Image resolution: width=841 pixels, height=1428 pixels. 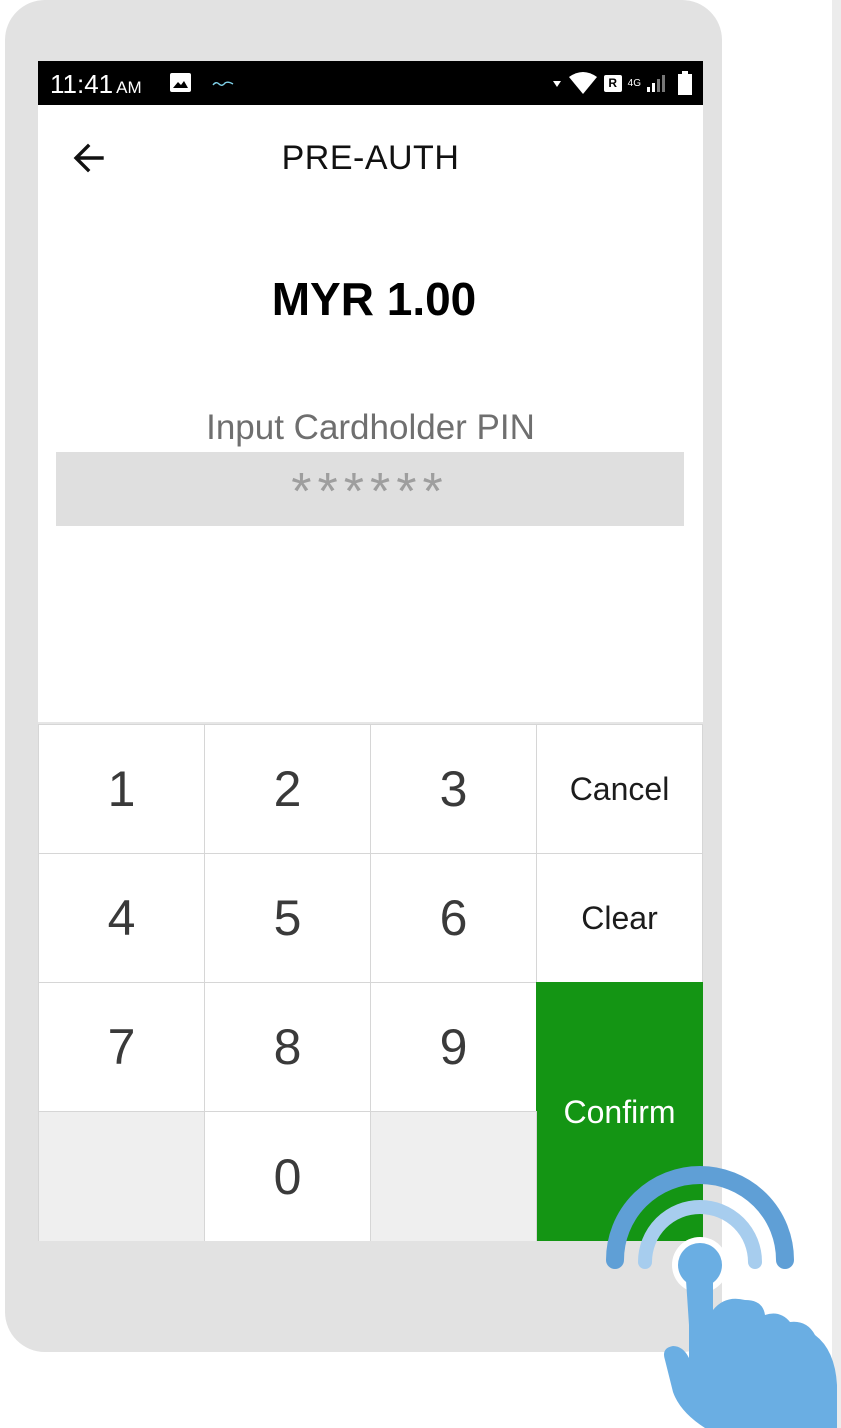 I want to click on key-7-label: 7, so click(x=121, y=1047).